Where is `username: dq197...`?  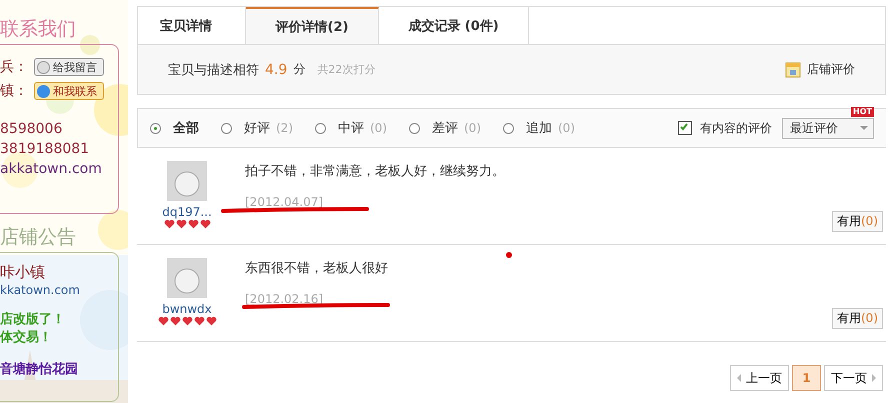
username: dq197... is located at coordinates (187, 212).